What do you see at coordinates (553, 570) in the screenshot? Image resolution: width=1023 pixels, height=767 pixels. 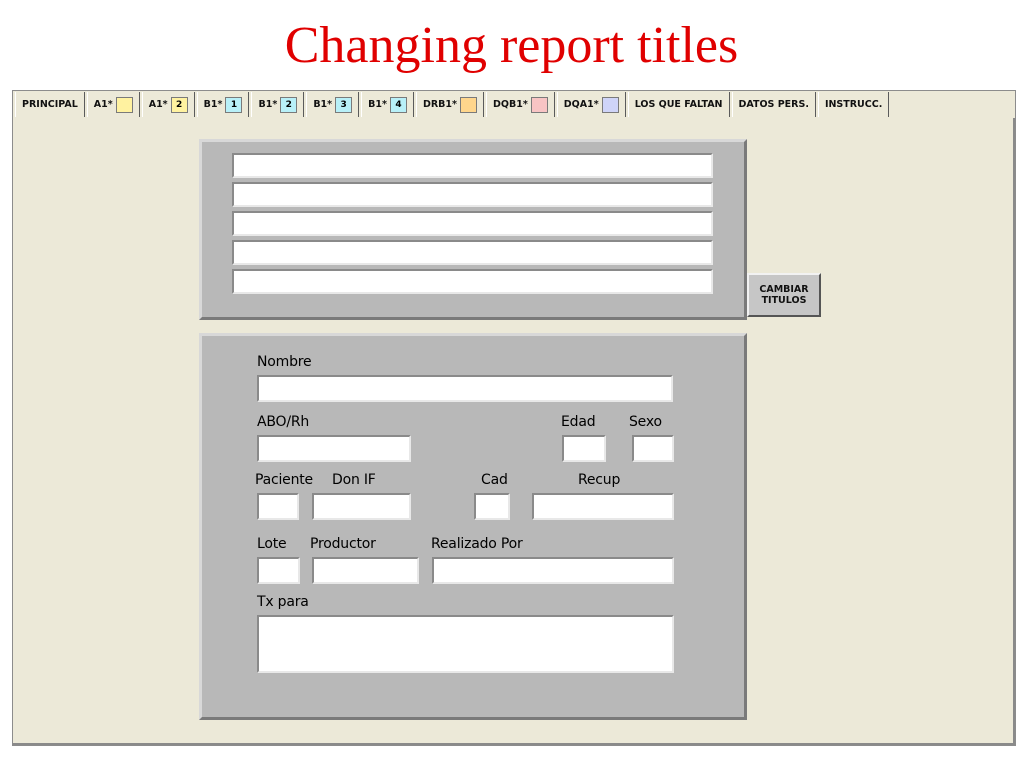 I see `realizado-por-field` at bounding box center [553, 570].